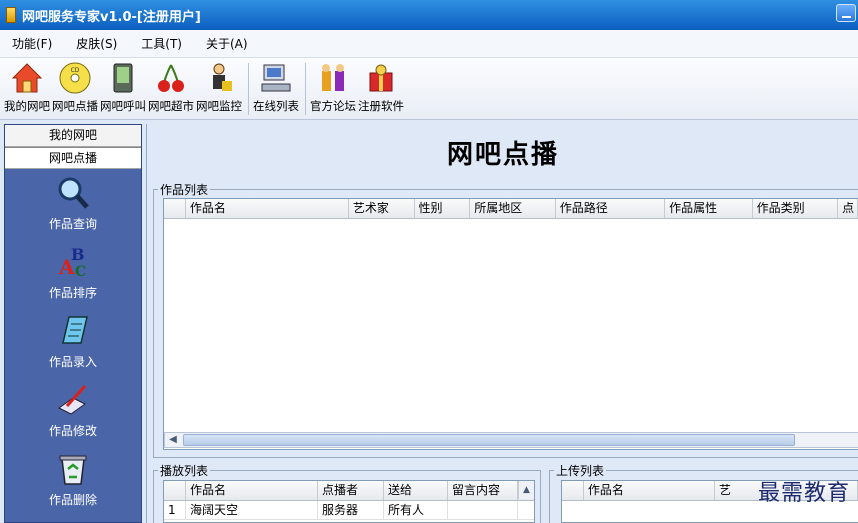  What do you see at coordinates (73, 347) in the screenshot?
I see `nav-entry-add: 作品录入` at bounding box center [73, 347].